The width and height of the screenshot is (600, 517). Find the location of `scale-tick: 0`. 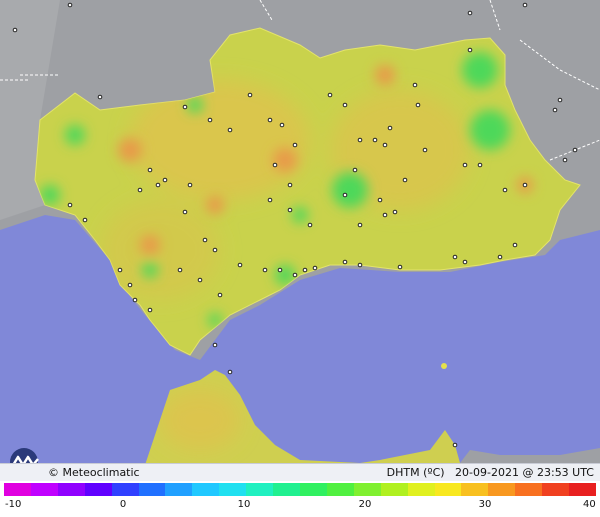

scale-tick: 0 is located at coordinates (123, 504).